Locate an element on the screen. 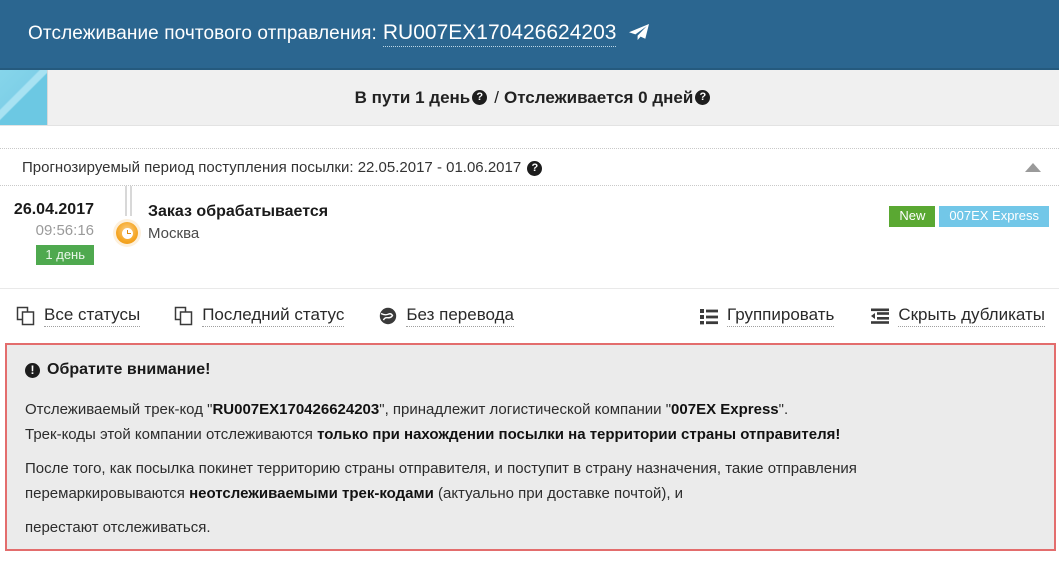 This screenshot has width=1059, height=582. group-button: Группировать is located at coordinates (767, 316).